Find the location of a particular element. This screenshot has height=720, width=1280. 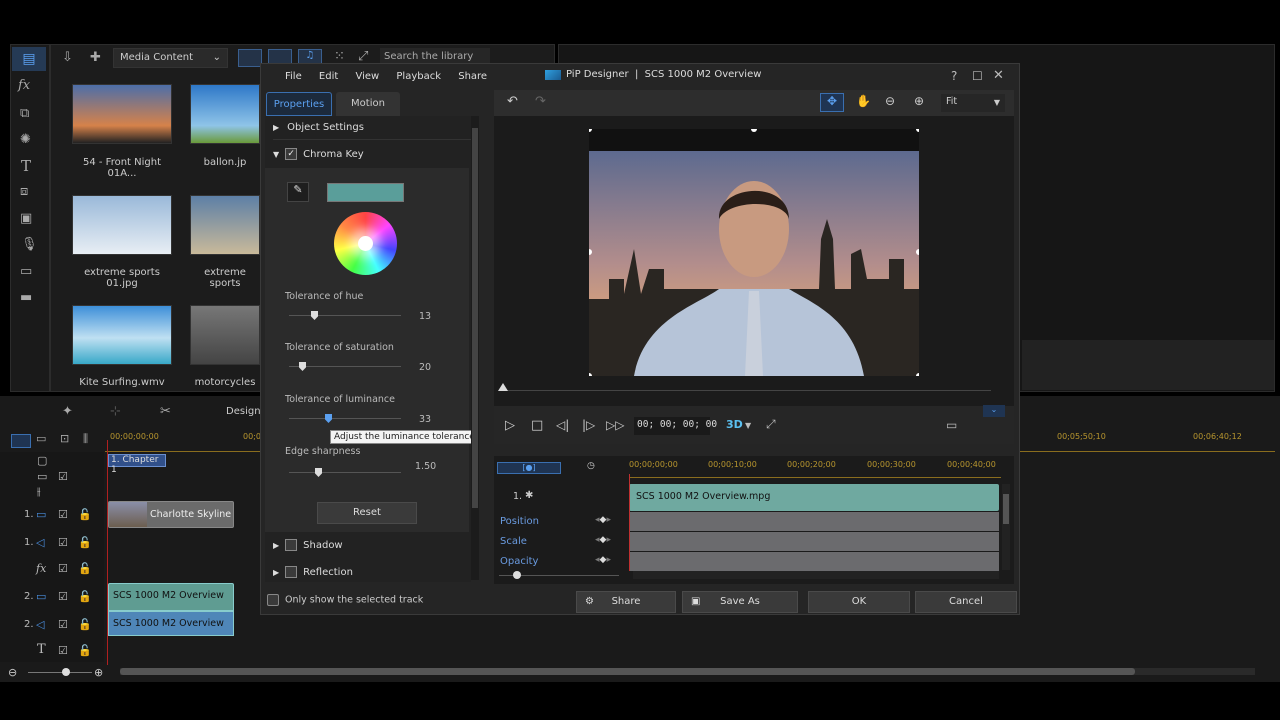

checkbox: ☑ is located at coordinates (63, 476).